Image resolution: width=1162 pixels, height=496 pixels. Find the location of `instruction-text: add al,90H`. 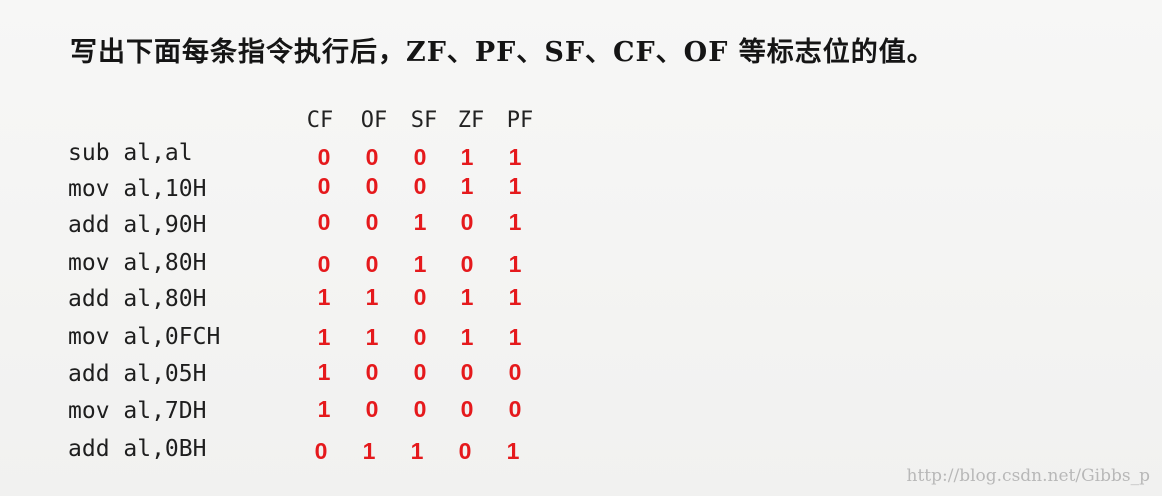

instruction-text: add al,90H is located at coordinates (137, 225).